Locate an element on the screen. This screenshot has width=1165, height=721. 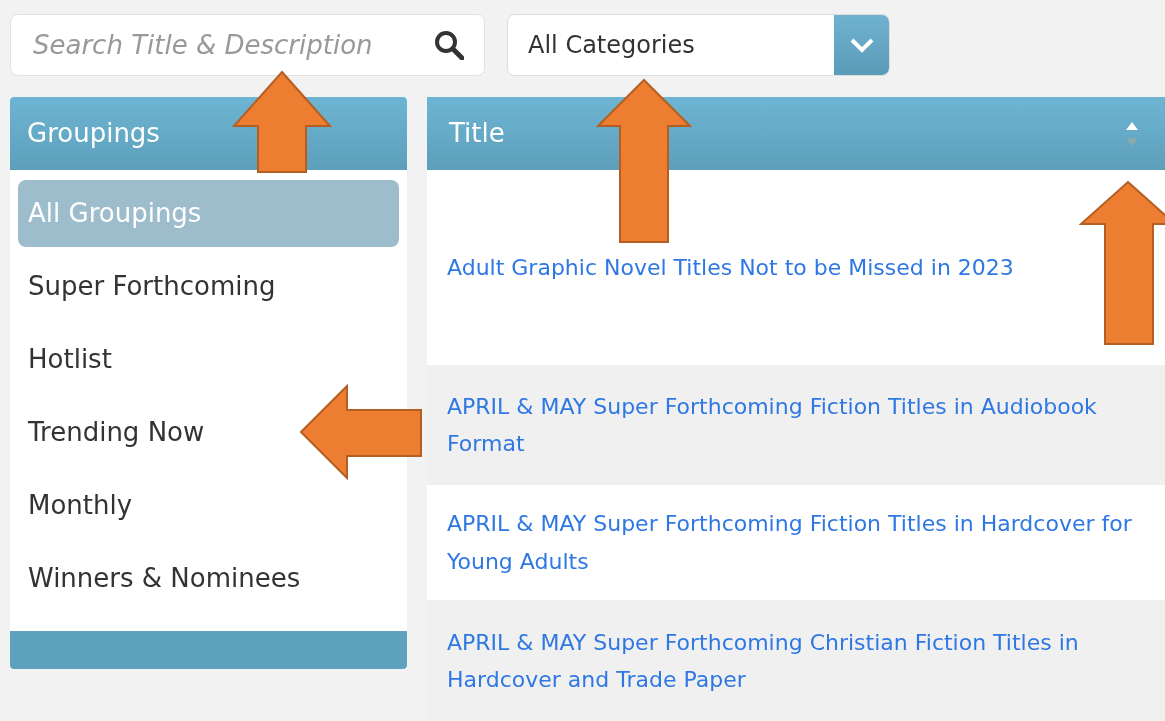
title-link: APRIL & MAY Super Forthcoming Fiction Titles in Hardcover for Young Adults is located at coordinates (796, 542).